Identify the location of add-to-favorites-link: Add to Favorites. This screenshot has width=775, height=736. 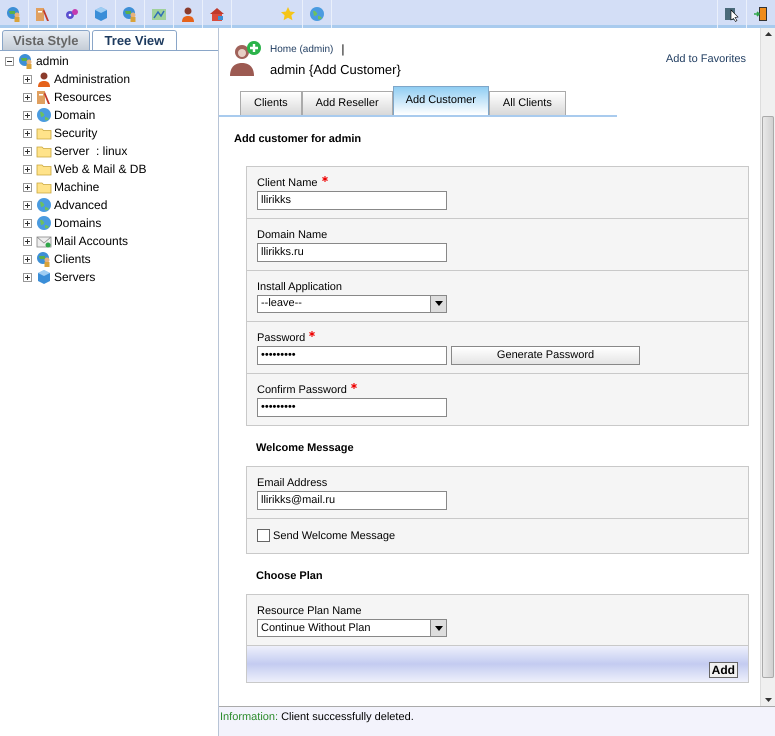
(706, 65).